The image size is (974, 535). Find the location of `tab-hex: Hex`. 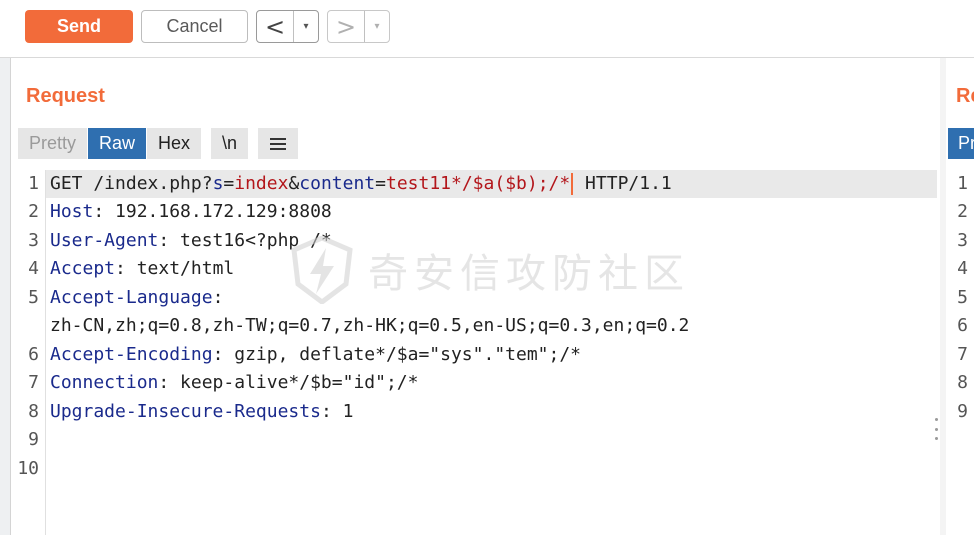

tab-hex: Hex is located at coordinates (175, 143).